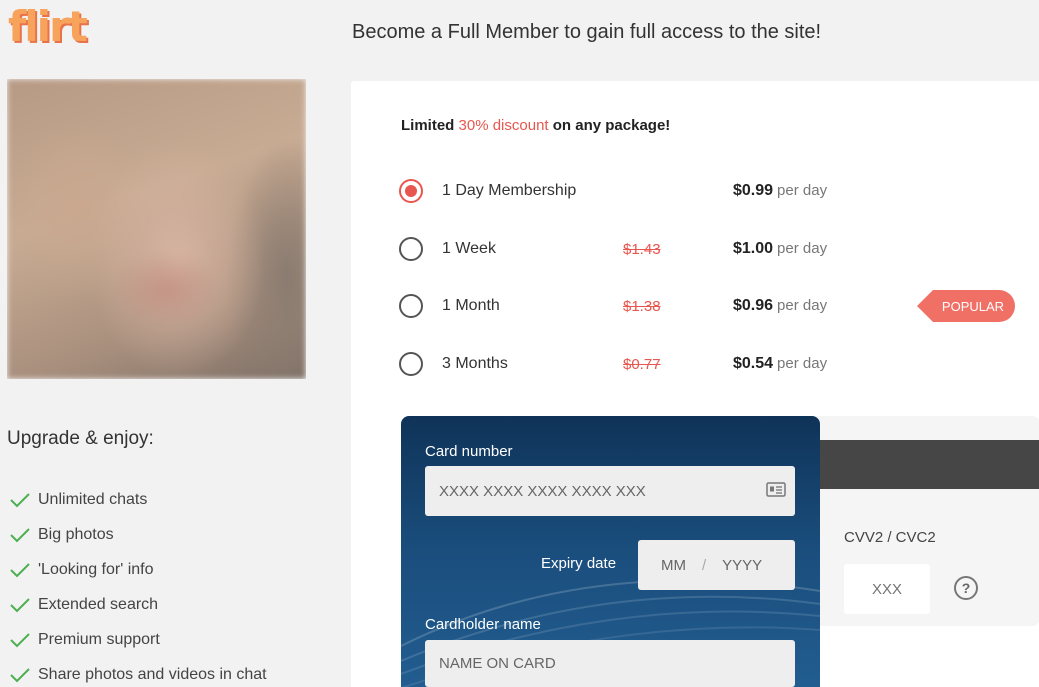 This screenshot has width=1039, height=687. Describe the element at coordinates (719, 364) in the screenshot. I see `plan-option-3-months: 3 Months $0.77 $0.54 per day` at that location.